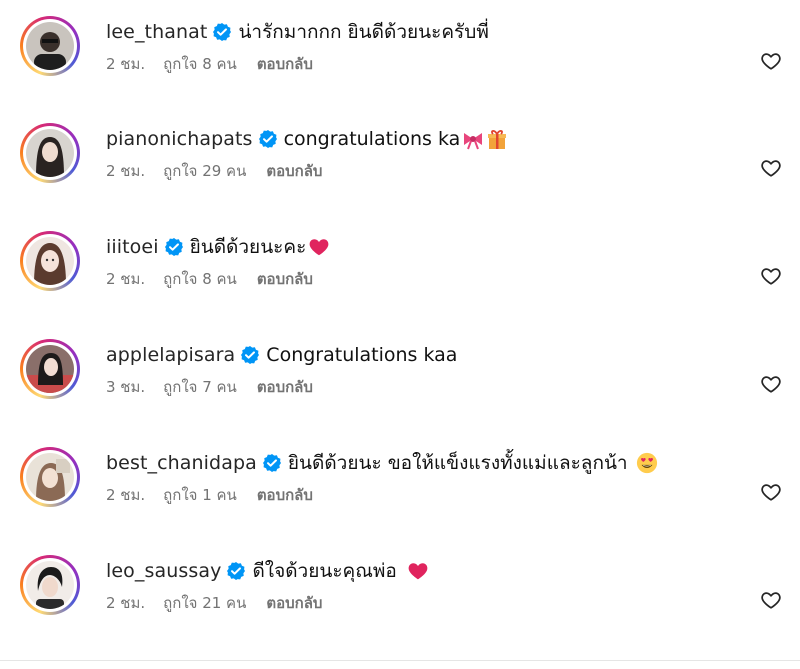 This screenshot has height=669, width=800. Describe the element at coordinates (363, 32) in the screenshot. I see `comment-text: น่ารักมากกก ยินดีด้วยนะครับพี่` at that location.